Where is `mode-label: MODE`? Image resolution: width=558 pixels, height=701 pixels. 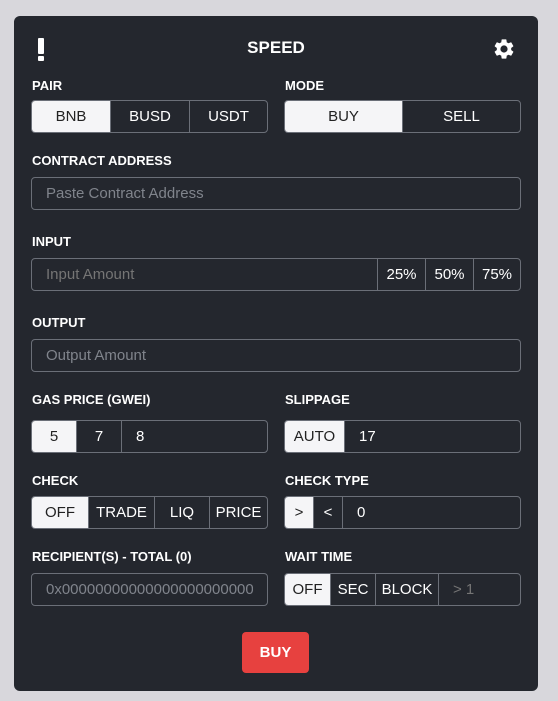
mode-label: MODE is located at coordinates (304, 85).